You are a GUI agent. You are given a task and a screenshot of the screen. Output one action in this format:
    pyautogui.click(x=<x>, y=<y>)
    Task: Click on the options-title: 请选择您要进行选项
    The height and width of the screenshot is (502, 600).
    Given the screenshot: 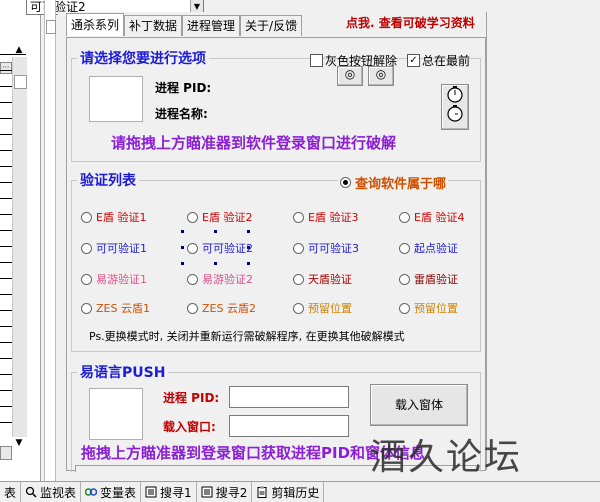 What is the action you would take?
    pyautogui.click(x=143, y=58)
    